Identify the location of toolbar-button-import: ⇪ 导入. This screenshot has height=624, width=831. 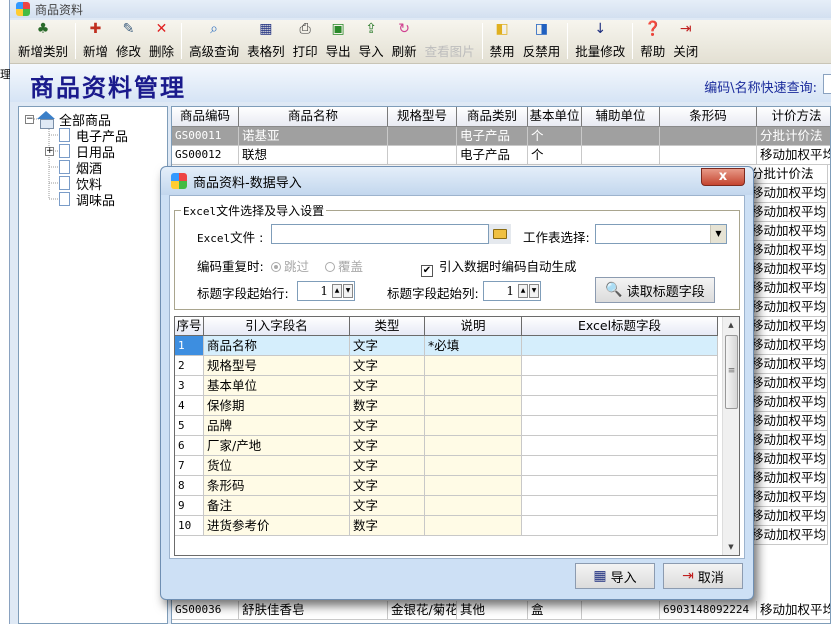
(371, 42).